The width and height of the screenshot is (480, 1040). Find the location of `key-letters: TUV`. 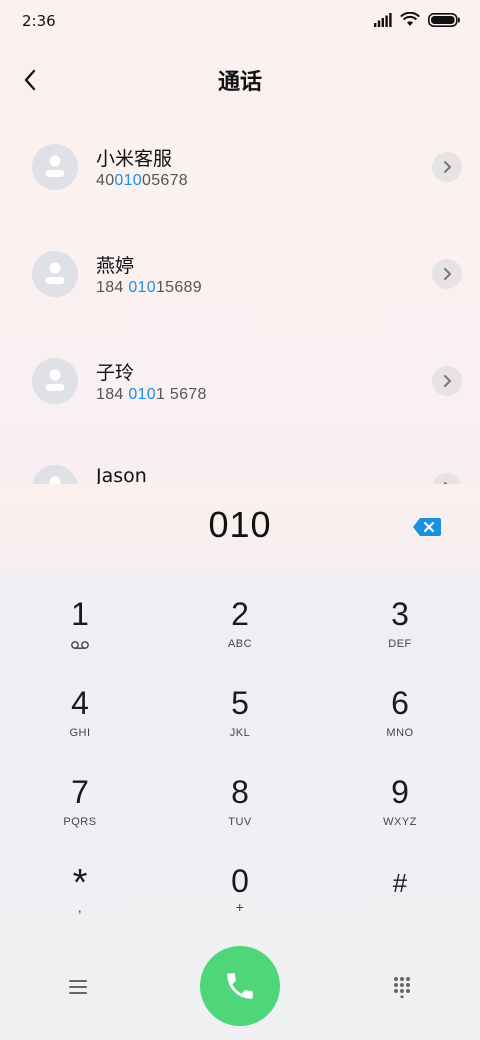

key-letters: TUV is located at coordinates (240, 822).